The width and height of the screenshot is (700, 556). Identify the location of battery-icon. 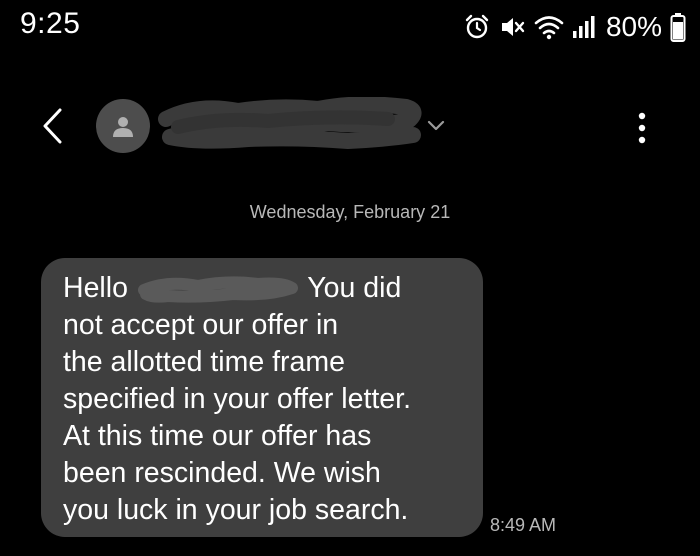
(678, 27).